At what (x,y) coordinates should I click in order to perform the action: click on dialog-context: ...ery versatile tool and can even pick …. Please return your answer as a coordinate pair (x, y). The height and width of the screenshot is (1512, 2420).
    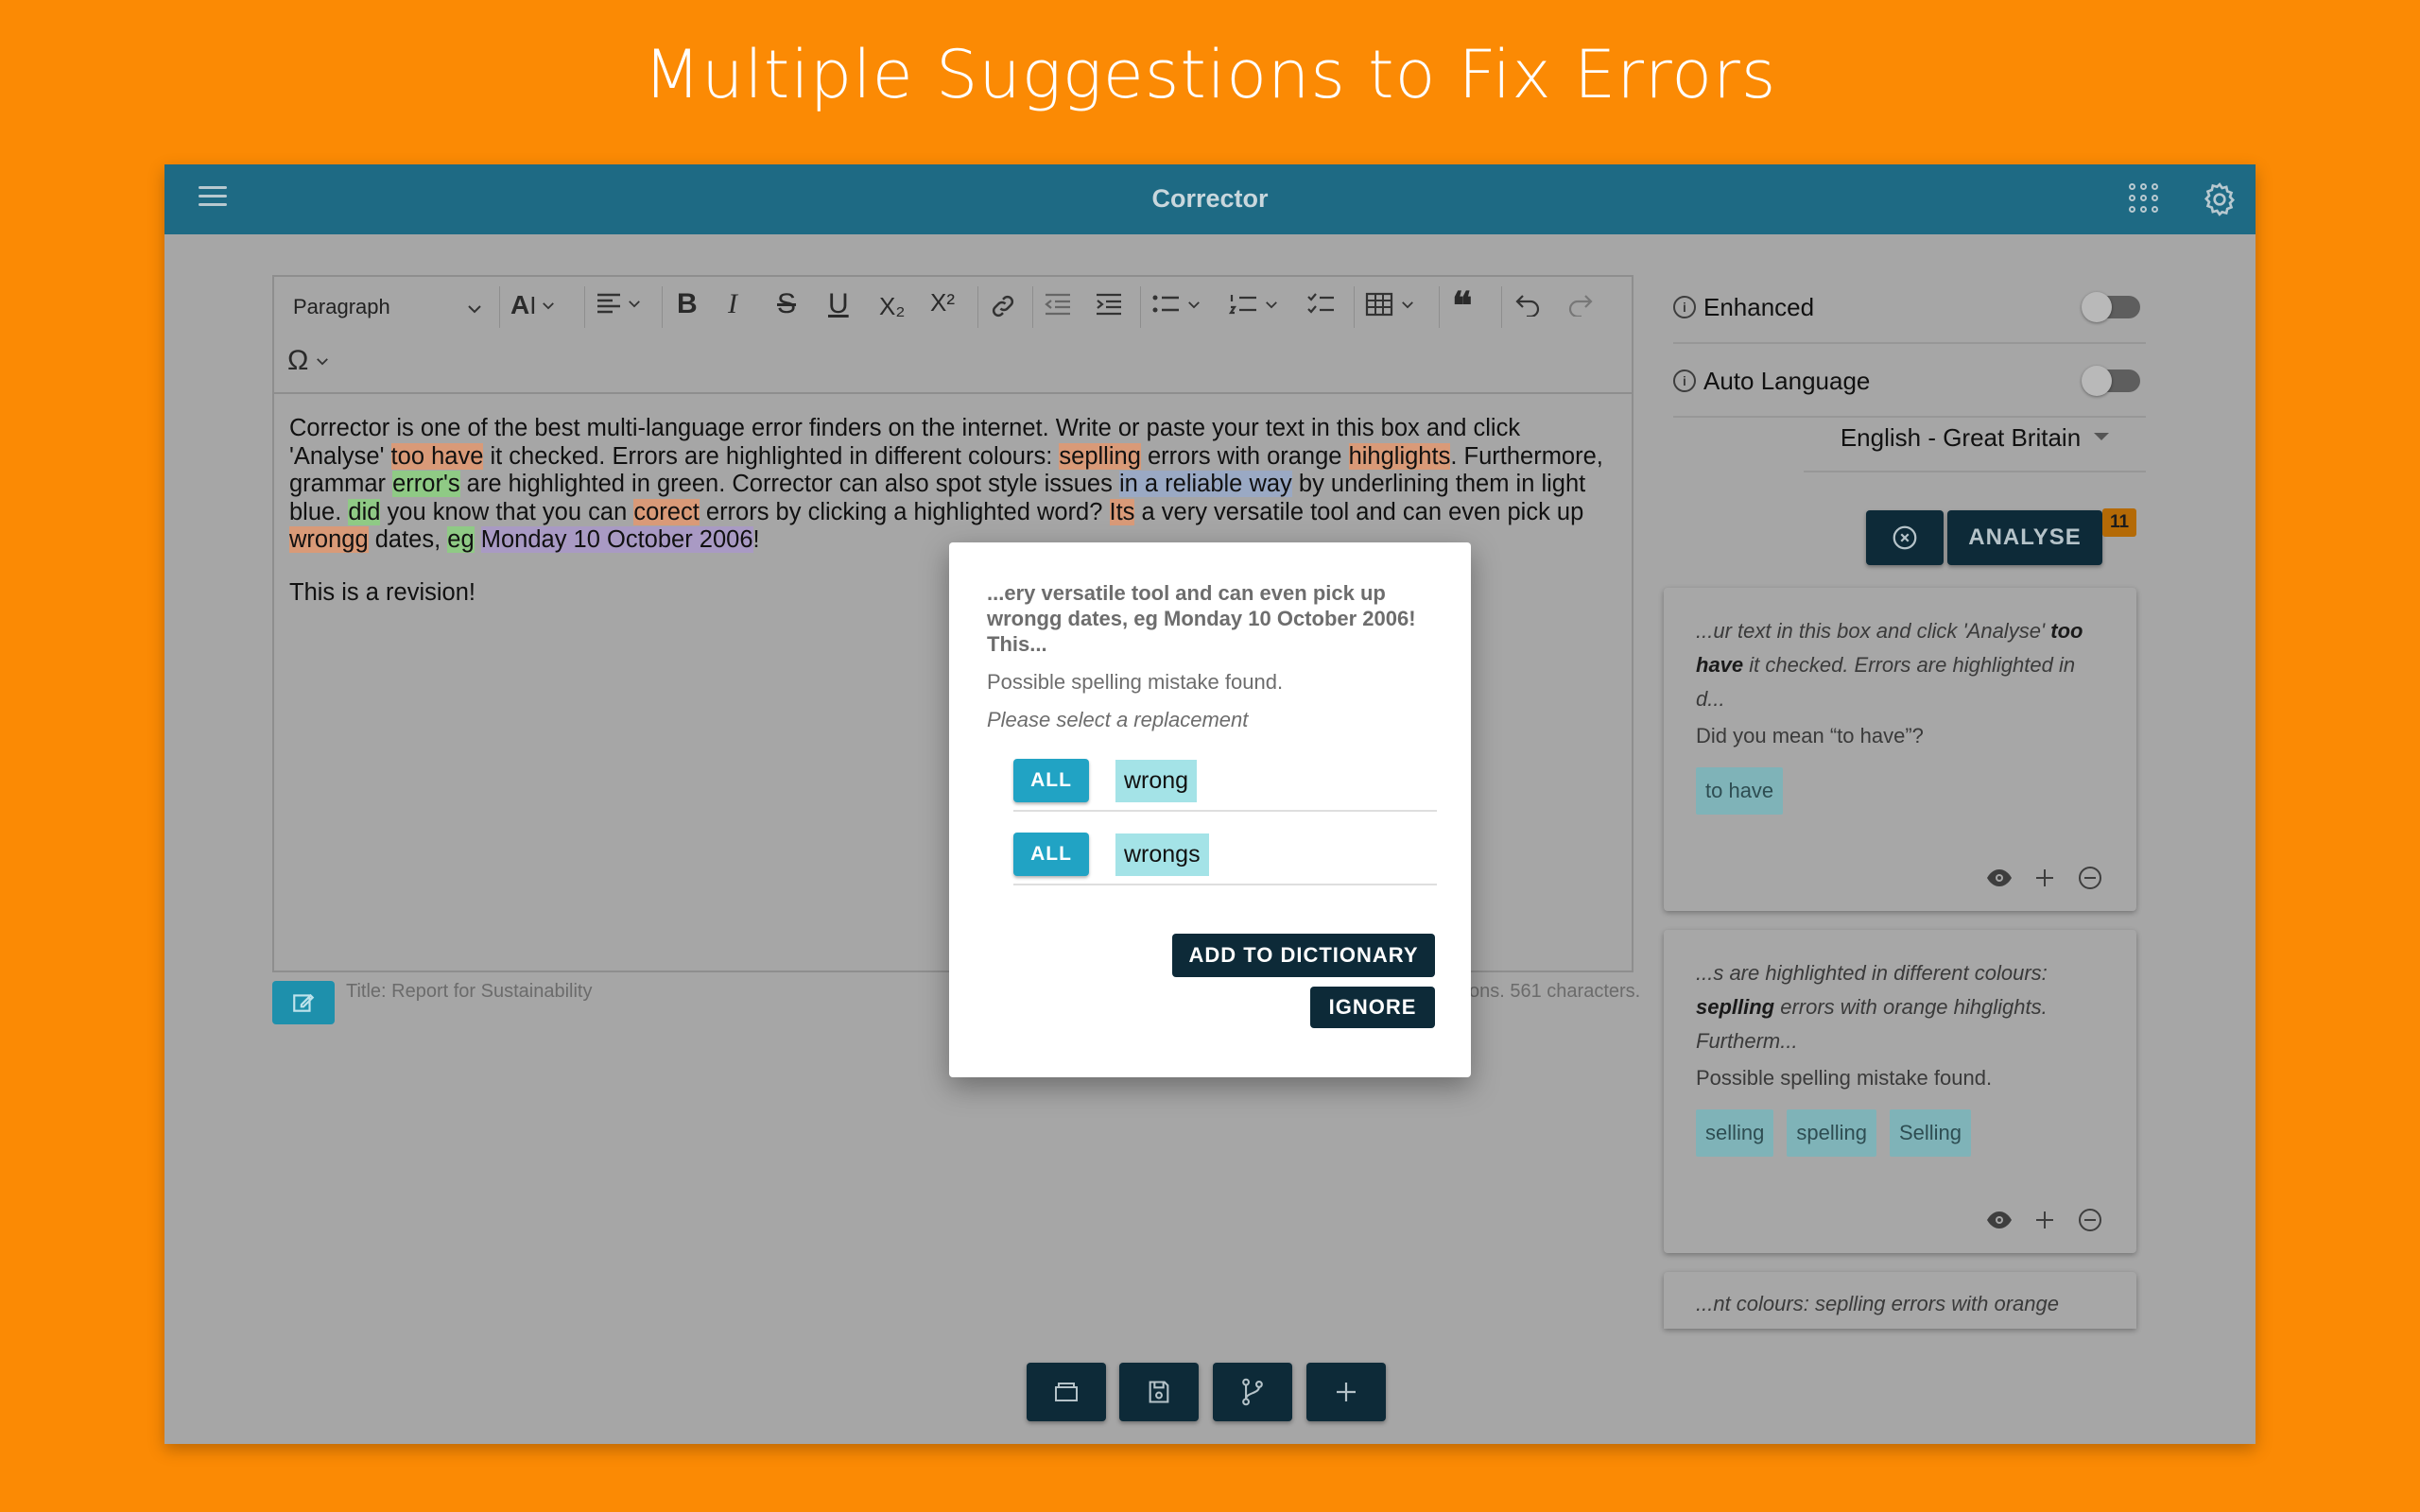
    Looking at the image, I should click on (1201, 618).